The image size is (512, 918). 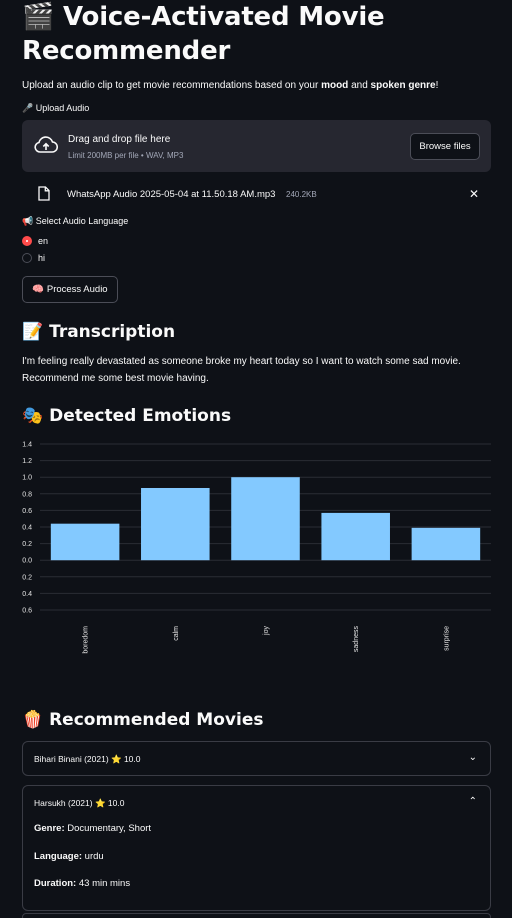 I want to click on intro-middle: and, so click(x=359, y=85).